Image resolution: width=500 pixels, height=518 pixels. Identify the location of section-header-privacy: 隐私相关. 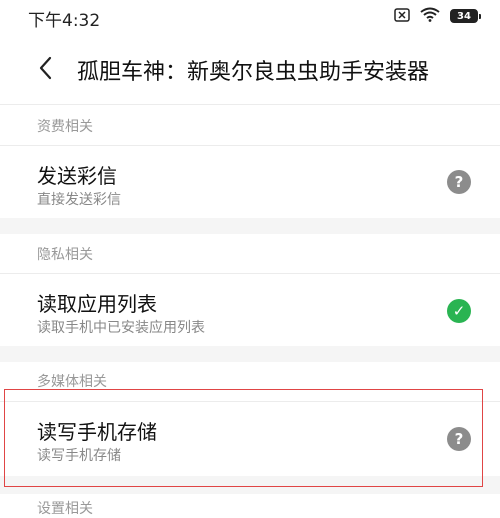
(65, 255).